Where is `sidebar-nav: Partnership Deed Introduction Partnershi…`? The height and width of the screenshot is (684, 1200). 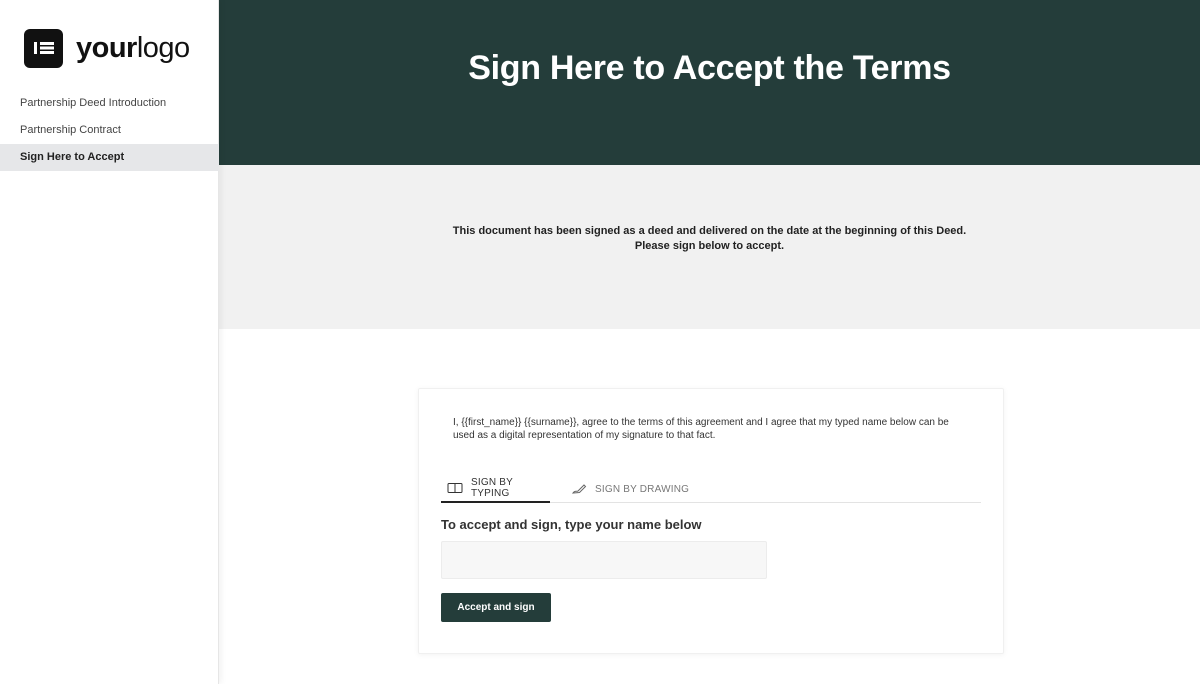 sidebar-nav: Partnership Deed Introduction Partnershi… is located at coordinates (109, 130).